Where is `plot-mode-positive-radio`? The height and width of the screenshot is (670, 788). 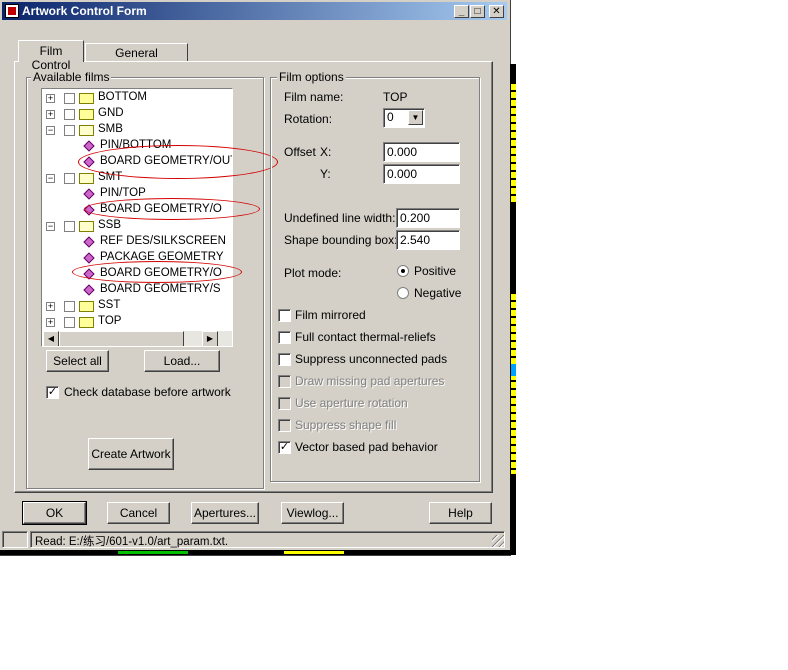 plot-mode-positive-radio is located at coordinates (403, 271).